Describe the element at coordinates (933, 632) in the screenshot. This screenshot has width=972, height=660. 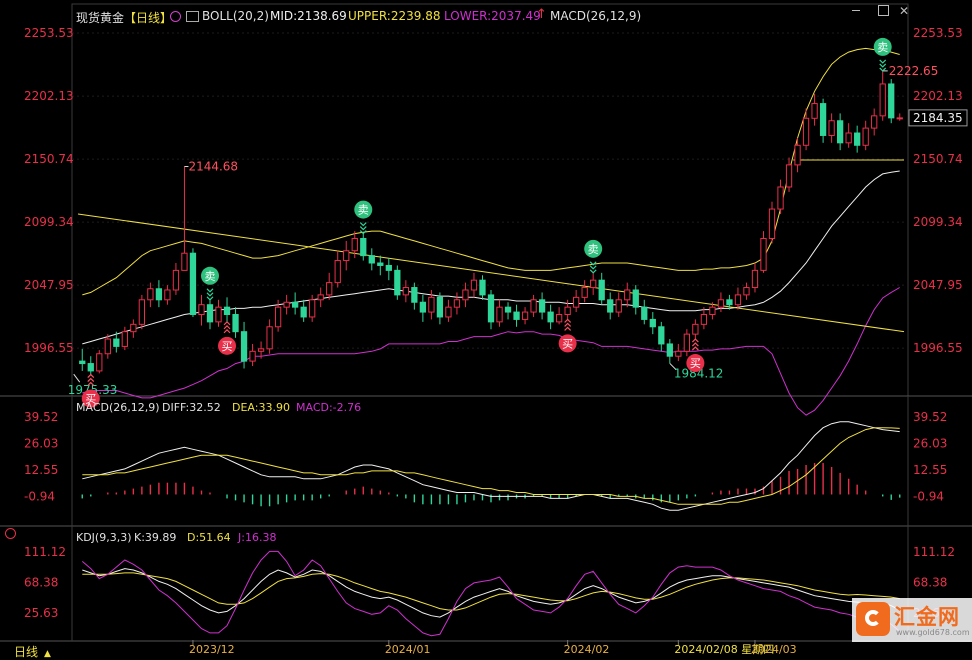
I see `watermark-url: www.gold678.com` at that location.